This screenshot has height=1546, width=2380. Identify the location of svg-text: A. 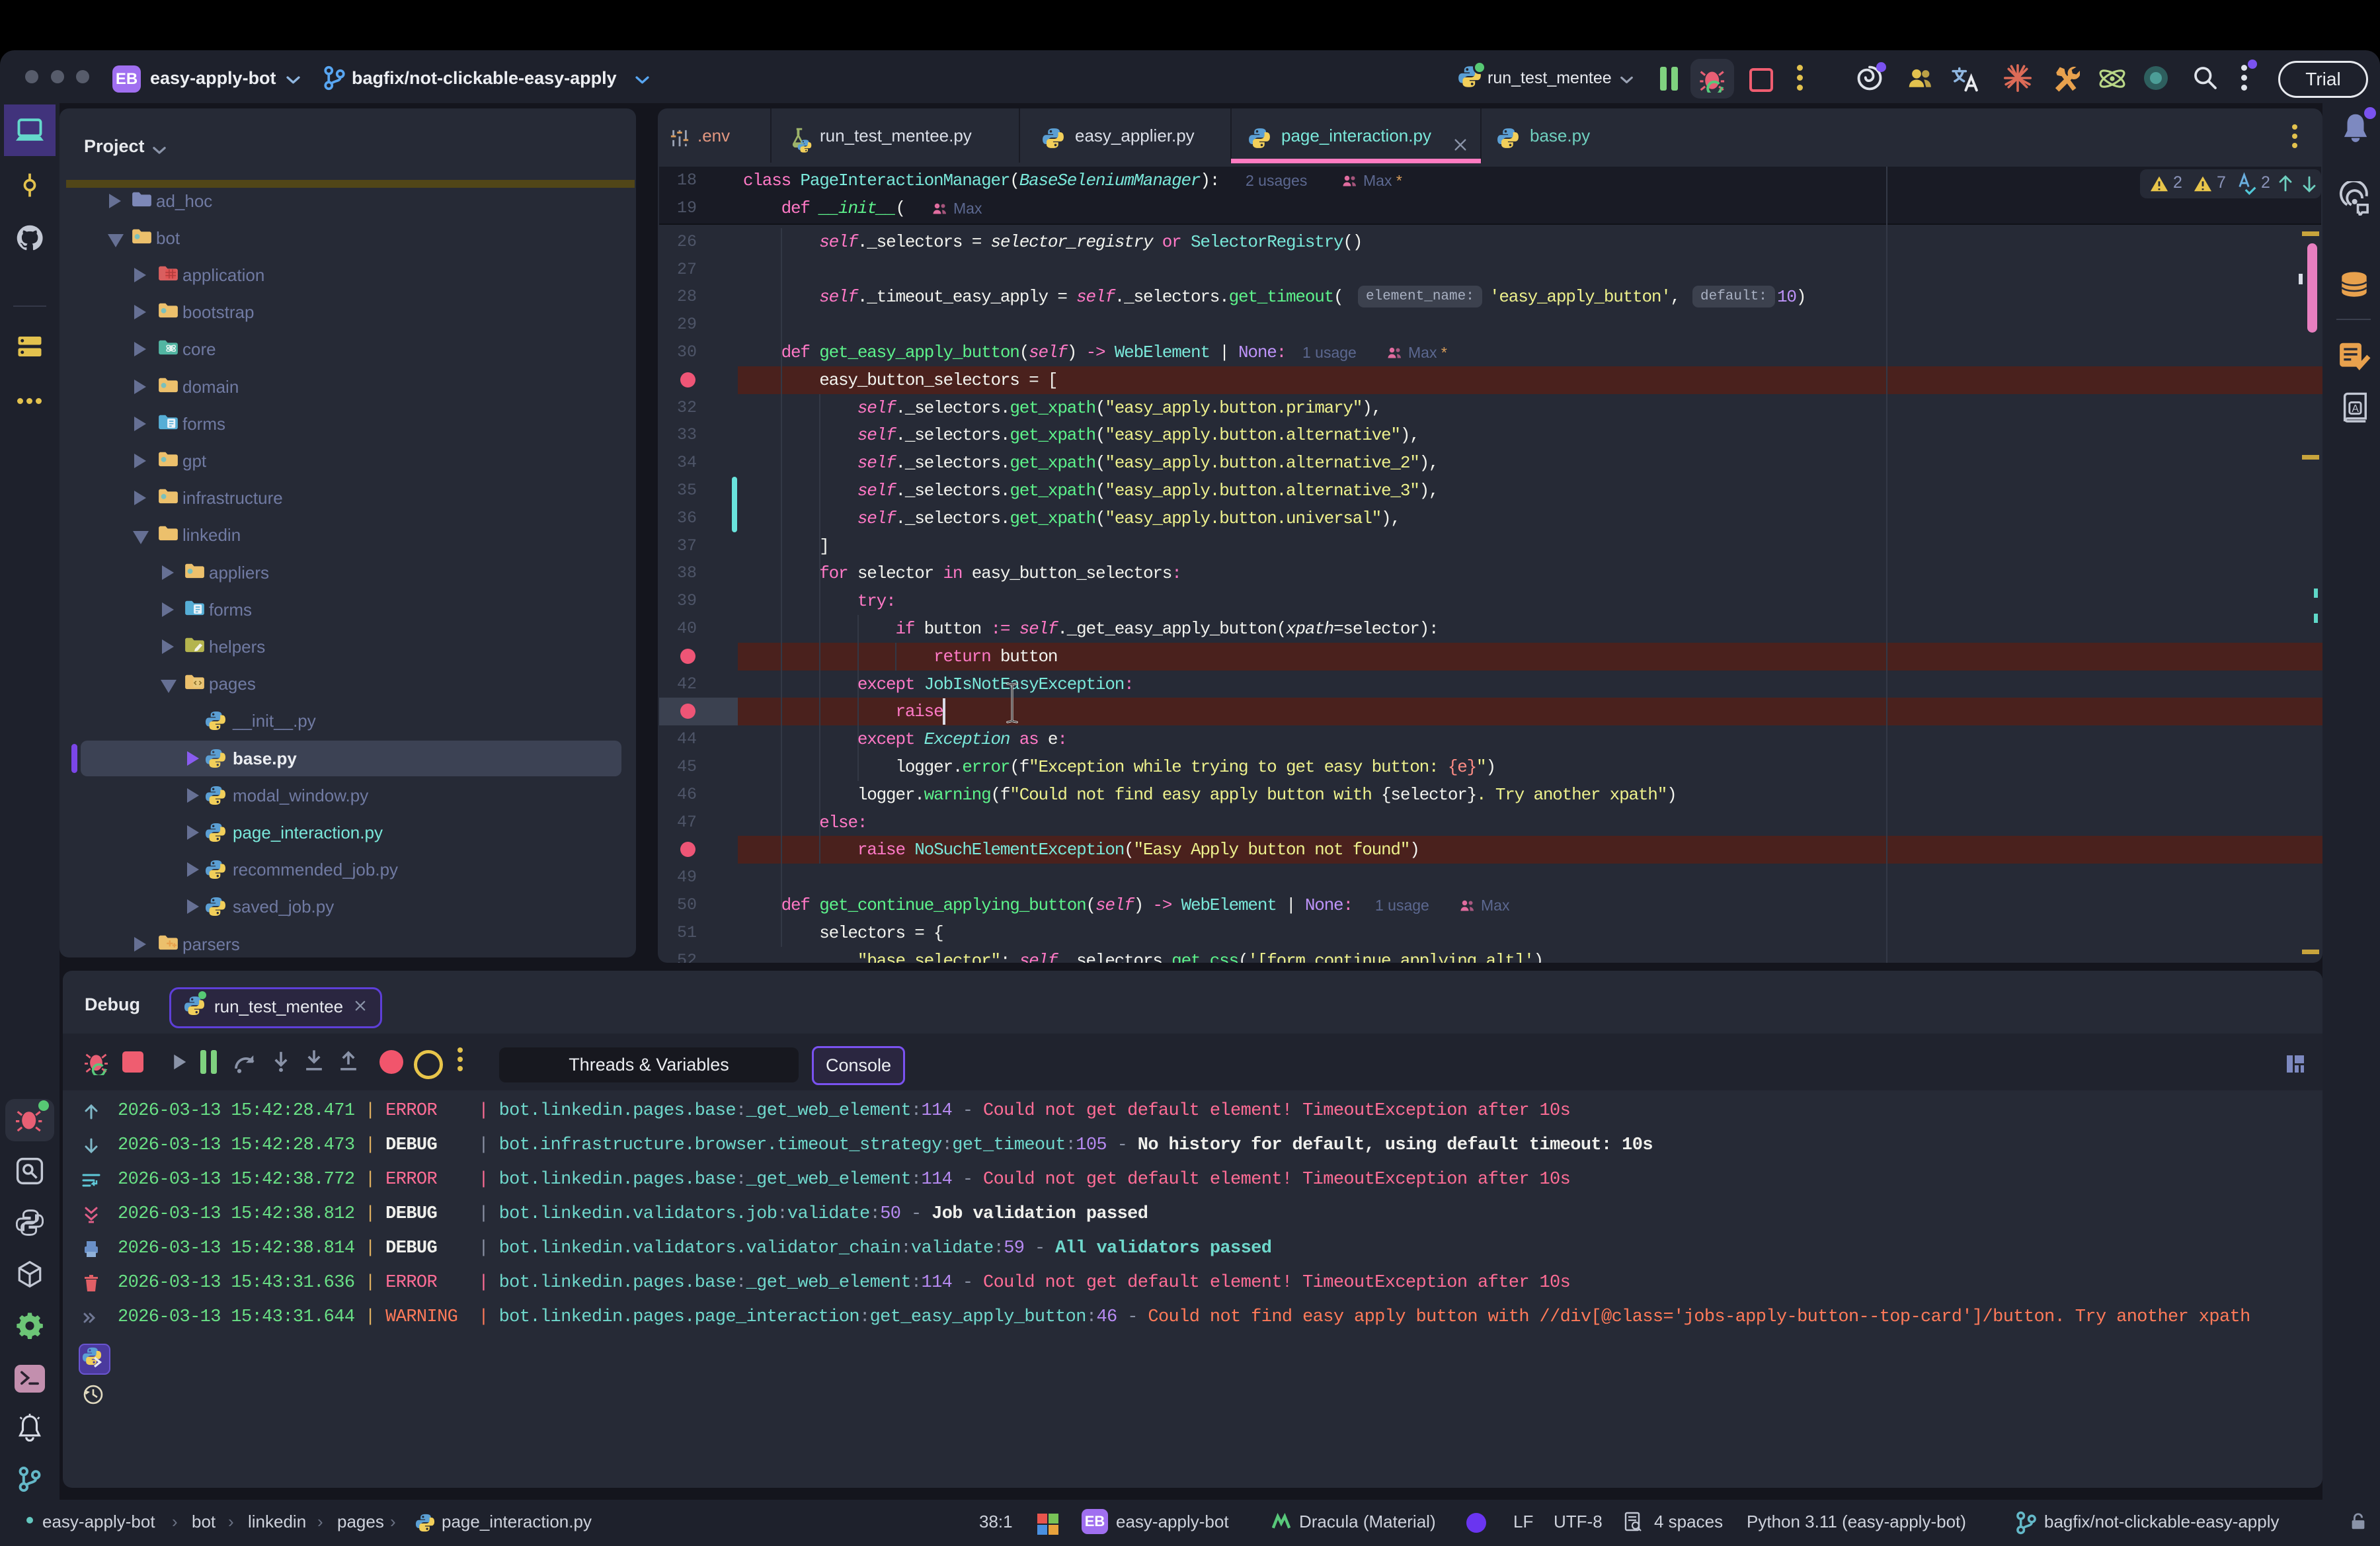
(2355, 409).